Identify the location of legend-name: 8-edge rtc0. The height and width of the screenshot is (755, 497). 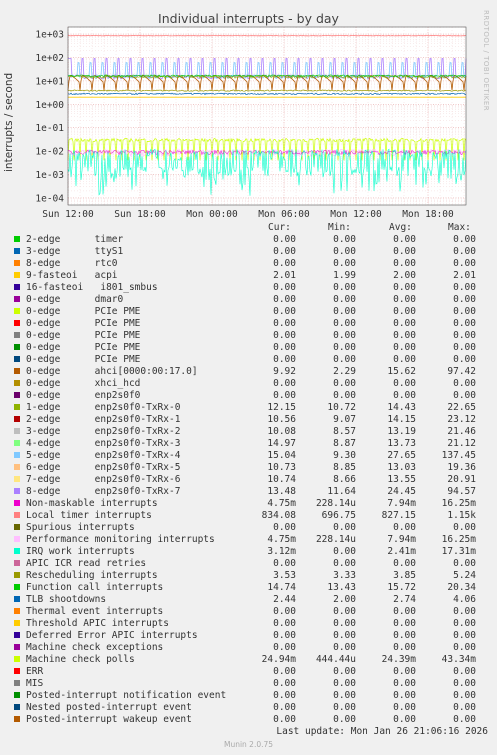
(72, 263).